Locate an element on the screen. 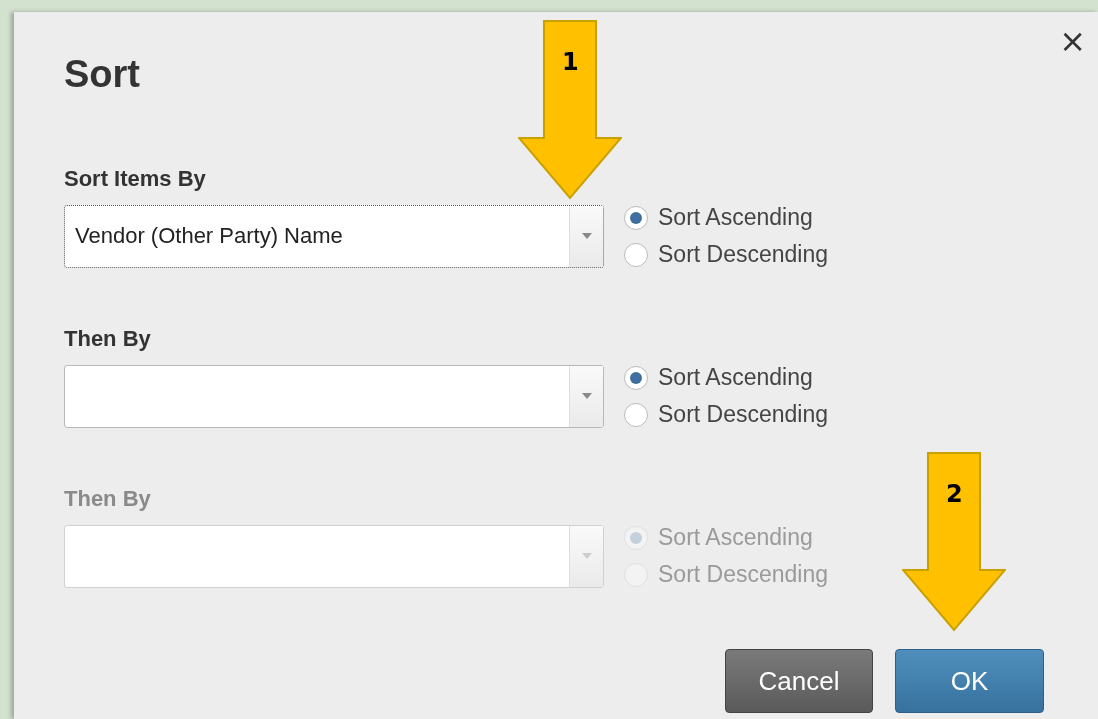  field-label: Sort Items By is located at coordinates (135, 179).